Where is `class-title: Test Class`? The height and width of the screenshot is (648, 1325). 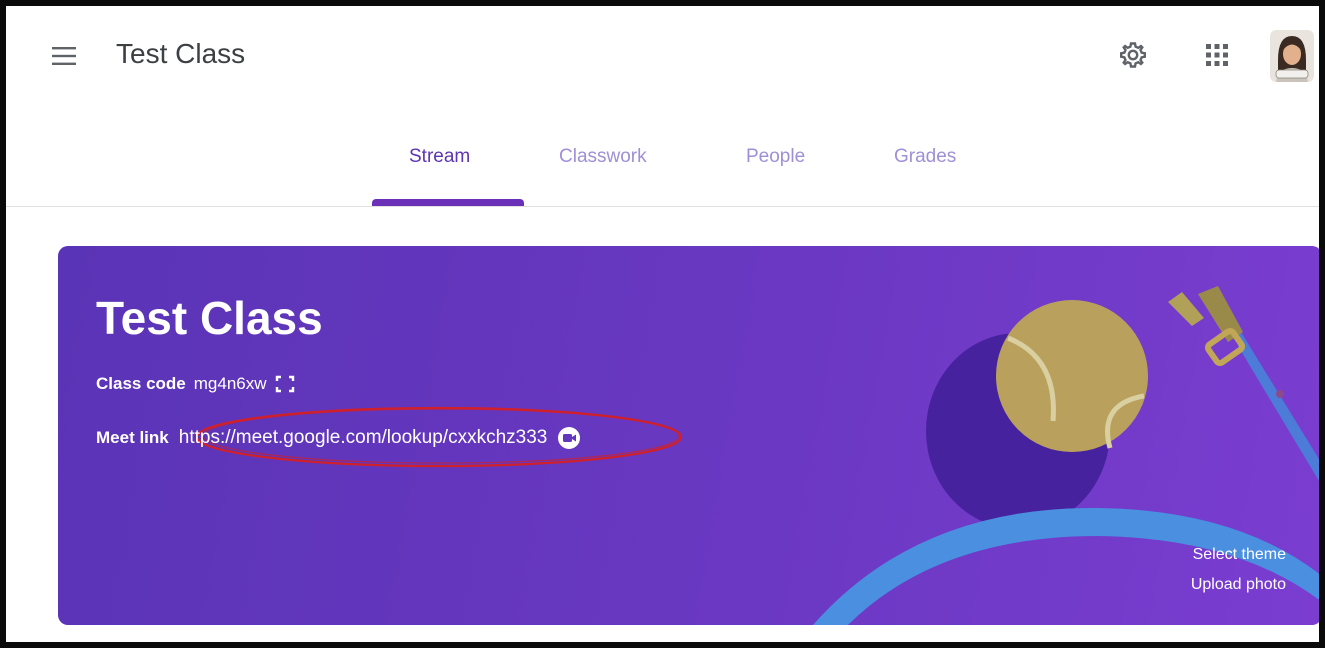
class-title: Test Class is located at coordinates (209, 318).